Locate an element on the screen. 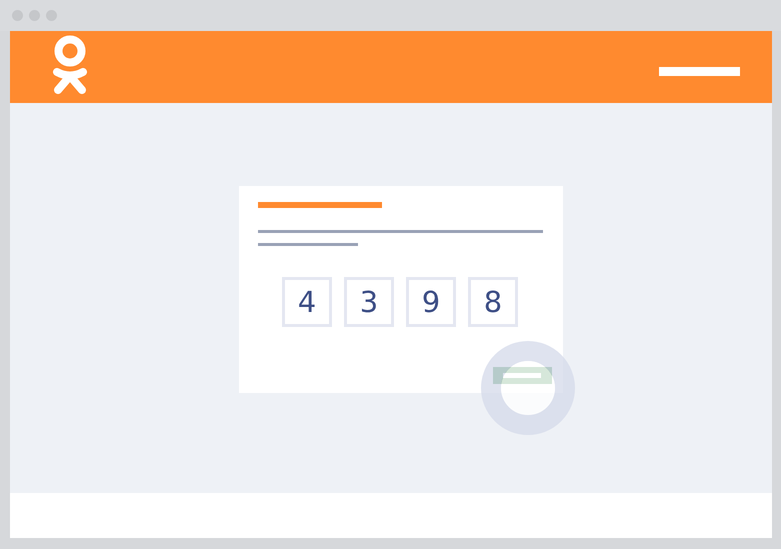  code-digit-box: 9 is located at coordinates (431, 302).